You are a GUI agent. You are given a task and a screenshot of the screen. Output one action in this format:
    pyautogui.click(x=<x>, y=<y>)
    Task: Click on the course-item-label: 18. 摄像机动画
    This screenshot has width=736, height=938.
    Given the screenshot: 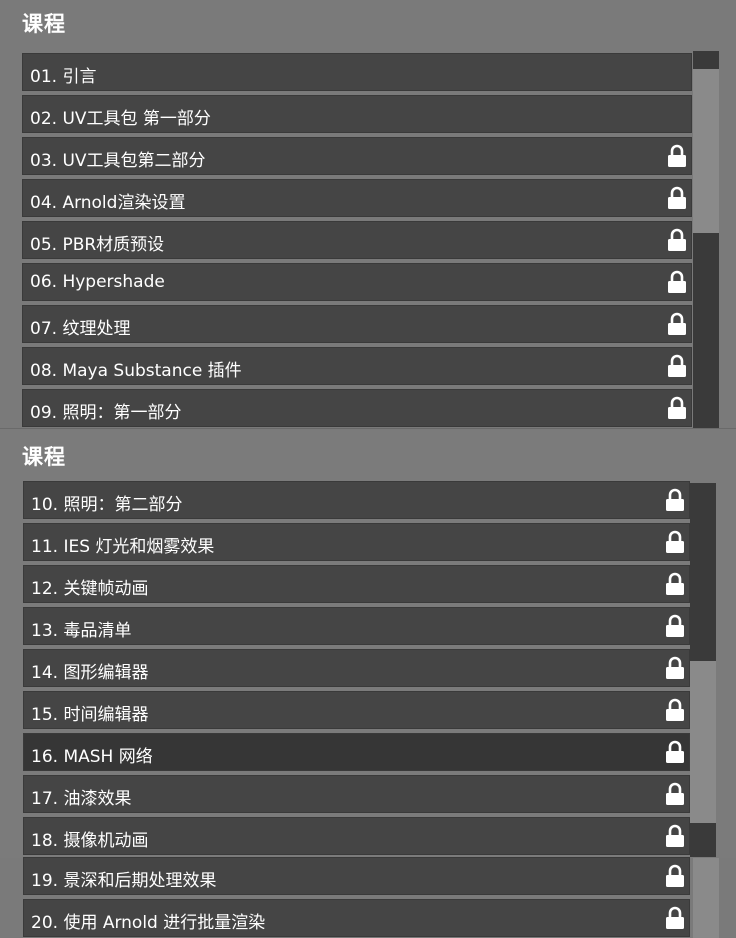 What is the action you would take?
    pyautogui.click(x=90, y=841)
    